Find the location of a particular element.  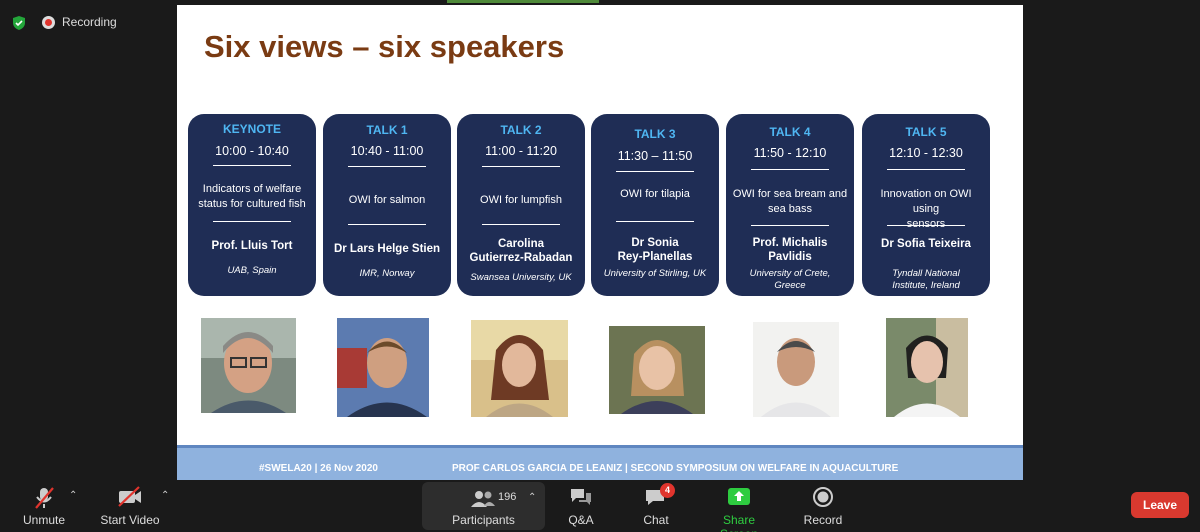

shield-icon is located at coordinates (19, 23).